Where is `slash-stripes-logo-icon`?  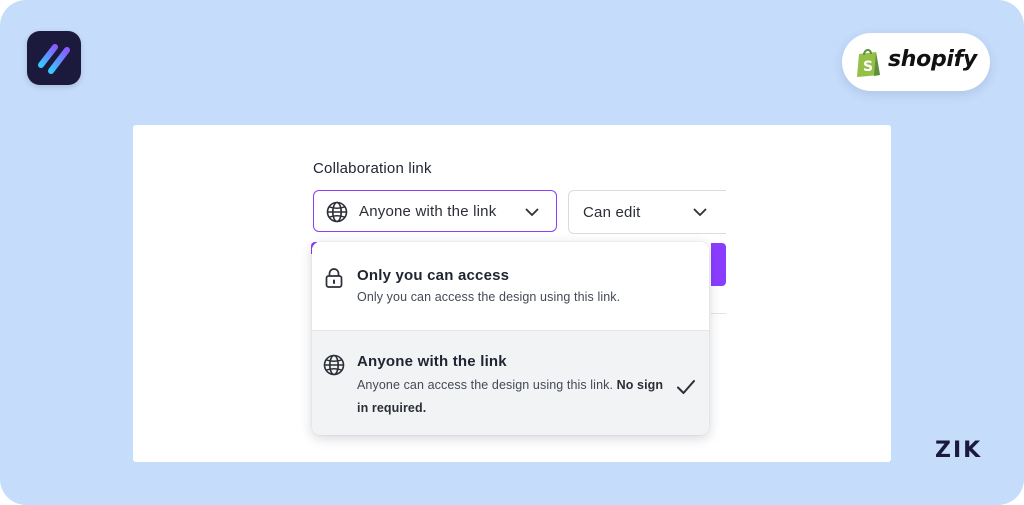 slash-stripes-logo-icon is located at coordinates (54, 59).